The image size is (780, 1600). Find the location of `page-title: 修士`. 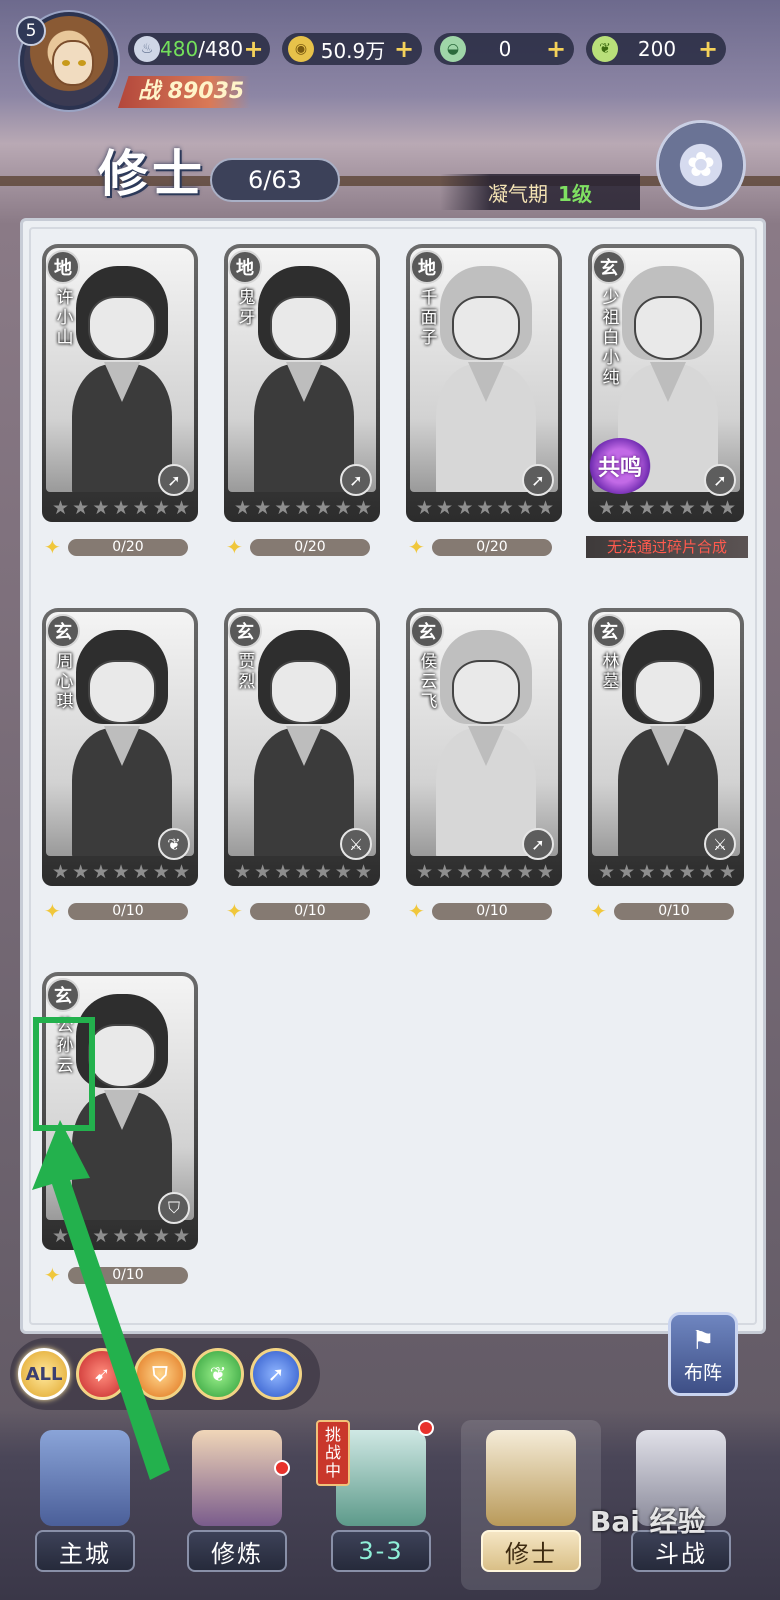

page-title: 修士 is located at coordinates (152, 173).